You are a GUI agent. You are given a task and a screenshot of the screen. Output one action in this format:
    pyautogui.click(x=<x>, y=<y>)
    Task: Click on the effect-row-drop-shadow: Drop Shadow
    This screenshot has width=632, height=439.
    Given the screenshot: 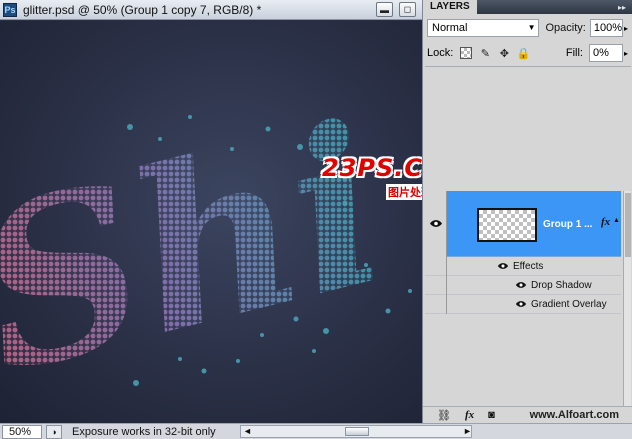 What is the action you would take?
    pyautogui.click(x=523, y=285)
    